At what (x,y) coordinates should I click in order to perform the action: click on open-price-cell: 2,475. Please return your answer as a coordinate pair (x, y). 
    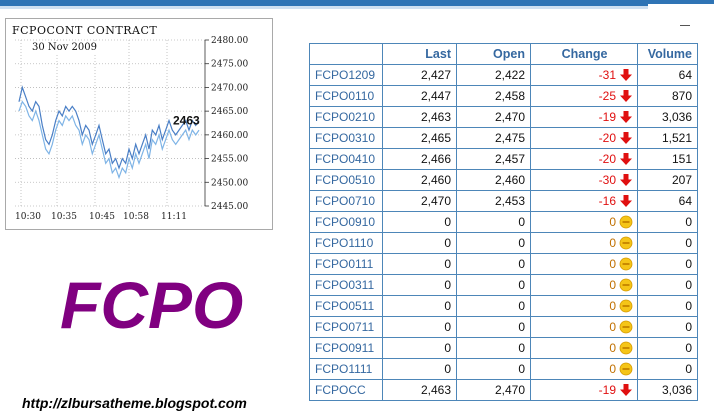
    Looking at the image, I should click on (493, 138).